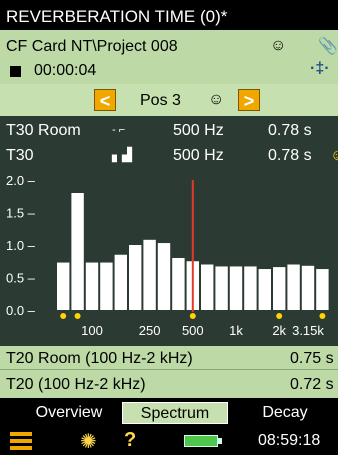 This screenshot has height=455, width=338. Describe the element at coordinates (198, 155) in the screenshot. I see `t30-frequency: 500 Hz` at that location.